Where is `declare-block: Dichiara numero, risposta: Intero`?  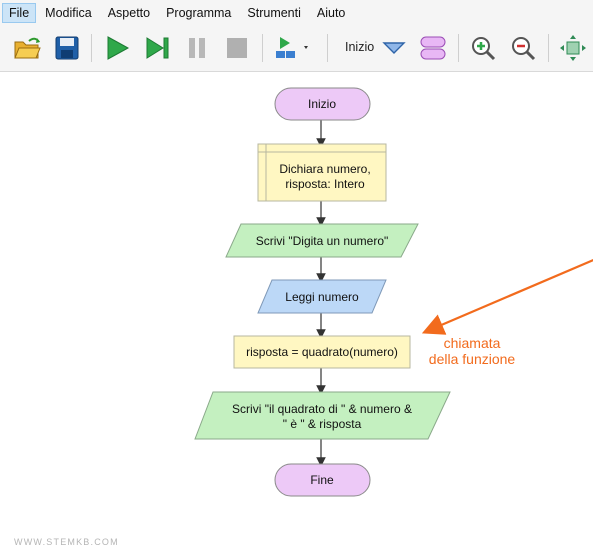 declare-block: Dichiara numero, risposta: Intero is located at coordinates (322, 172).